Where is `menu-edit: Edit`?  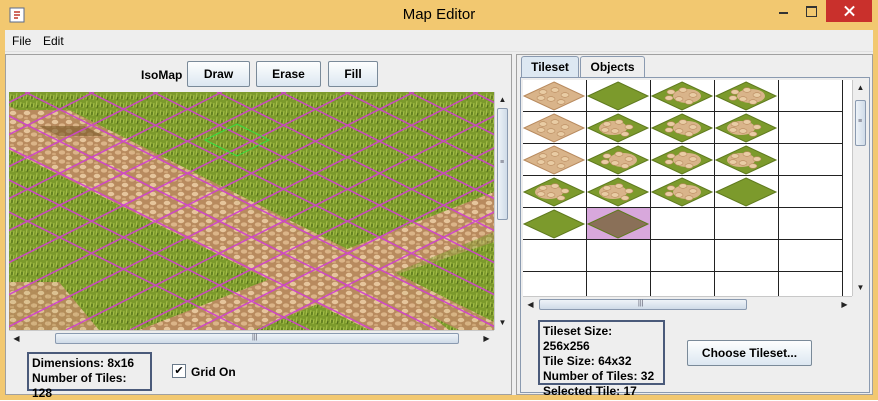 menu-edit: Edit is located at coordinates (53, 41).